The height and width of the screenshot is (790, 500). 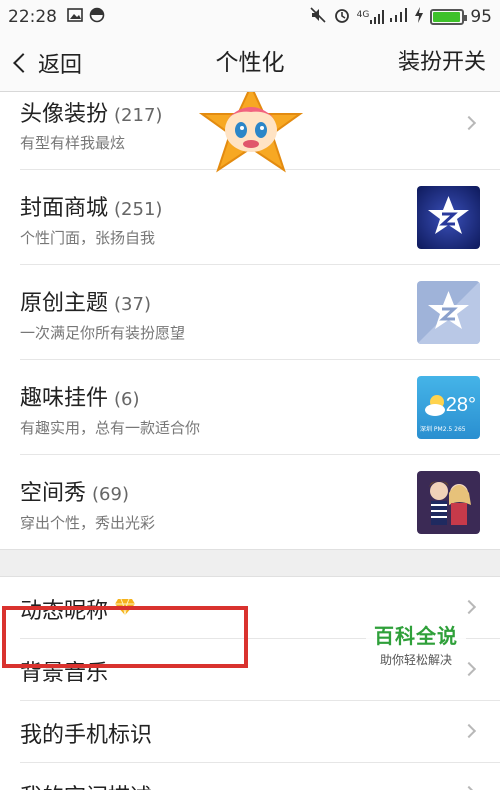 What do you see at coordinates (460, 405) in the screenshot?
I see `weather-temperature: 28°` at bounding box center [460, 405].